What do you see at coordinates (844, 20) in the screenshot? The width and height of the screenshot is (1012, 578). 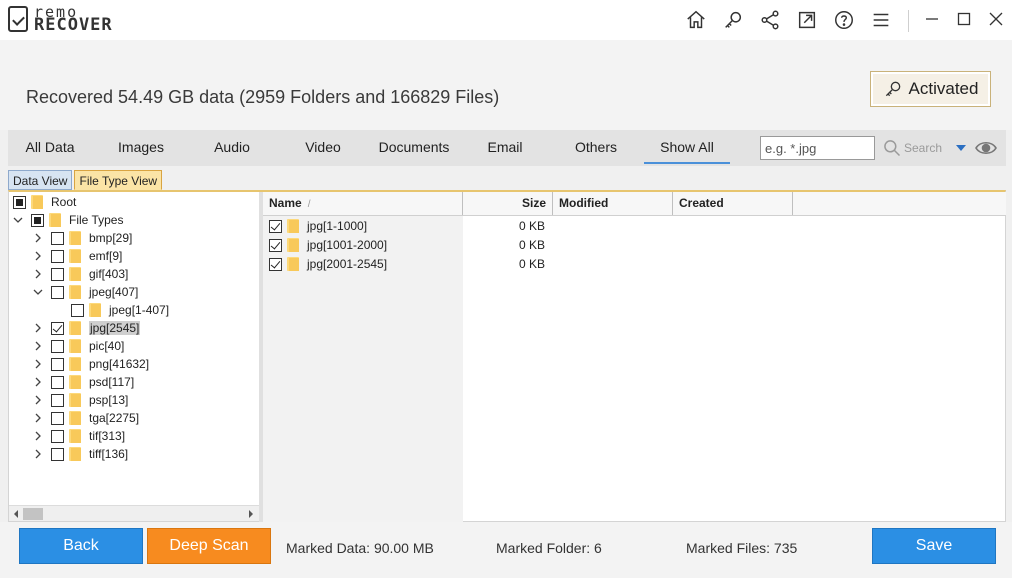 I see `help-icon` at bounding box center [844, 20].